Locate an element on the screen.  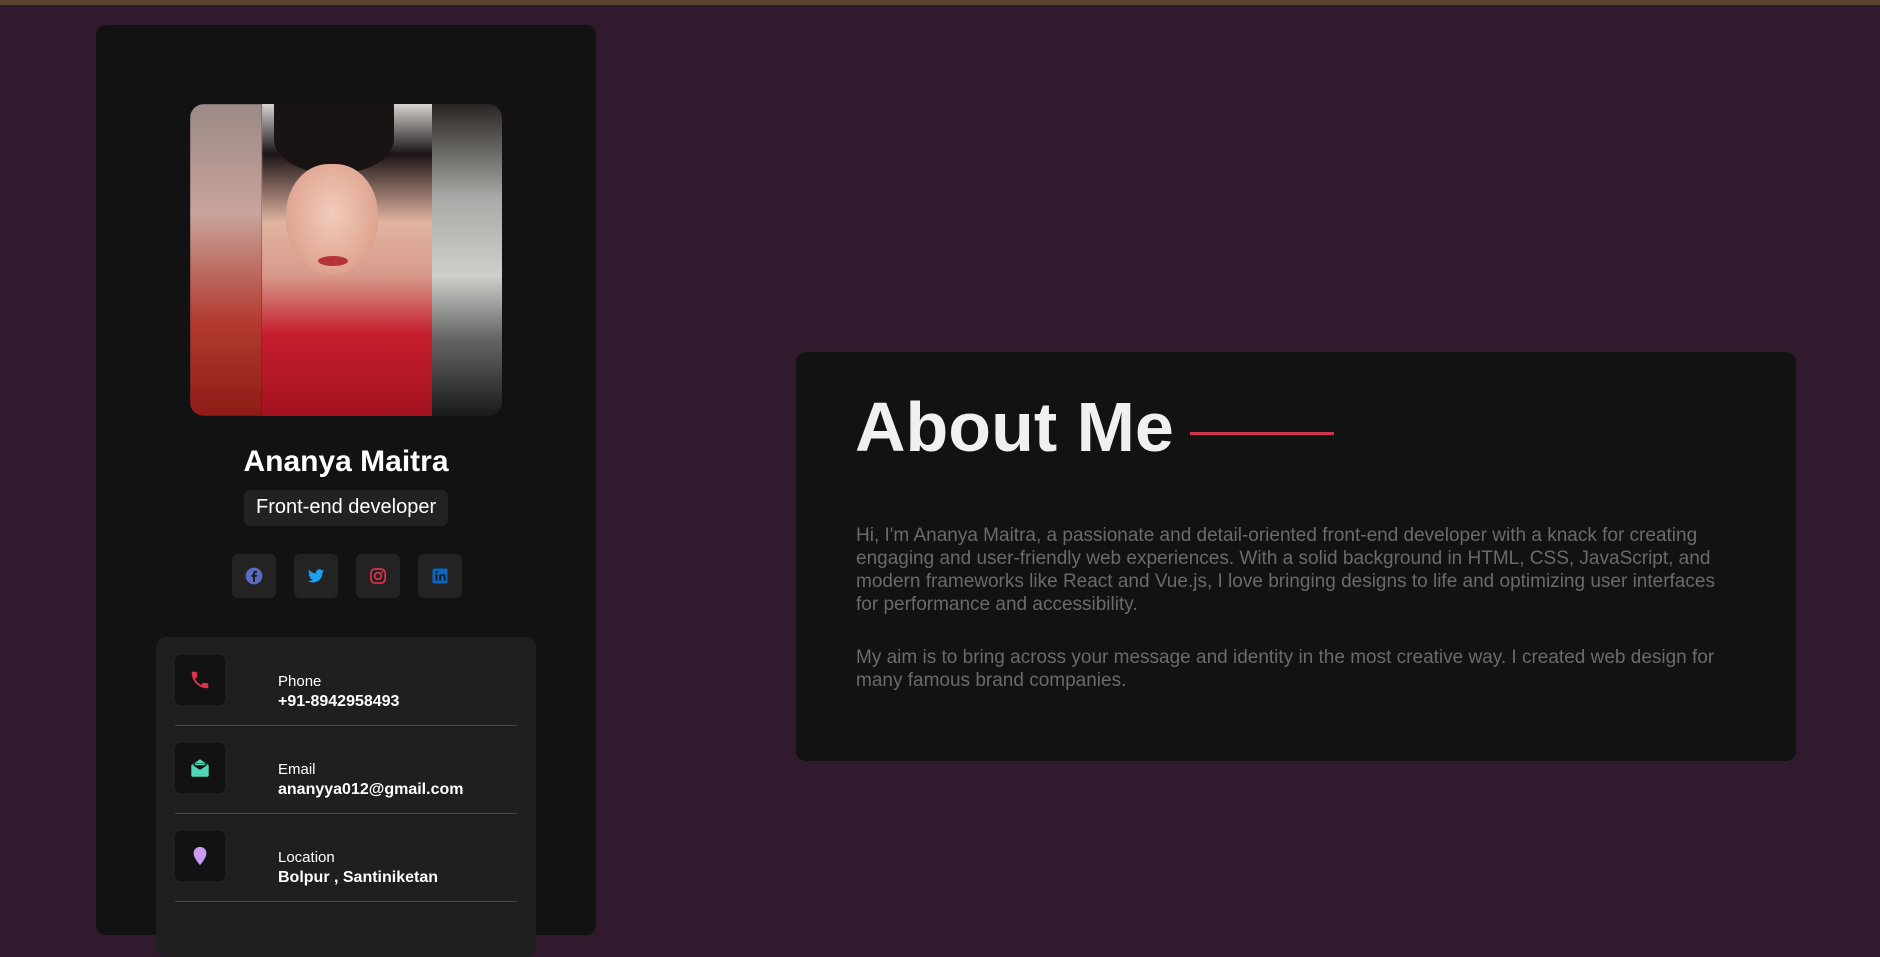
twitter-link is located at coordinates (316, 576).